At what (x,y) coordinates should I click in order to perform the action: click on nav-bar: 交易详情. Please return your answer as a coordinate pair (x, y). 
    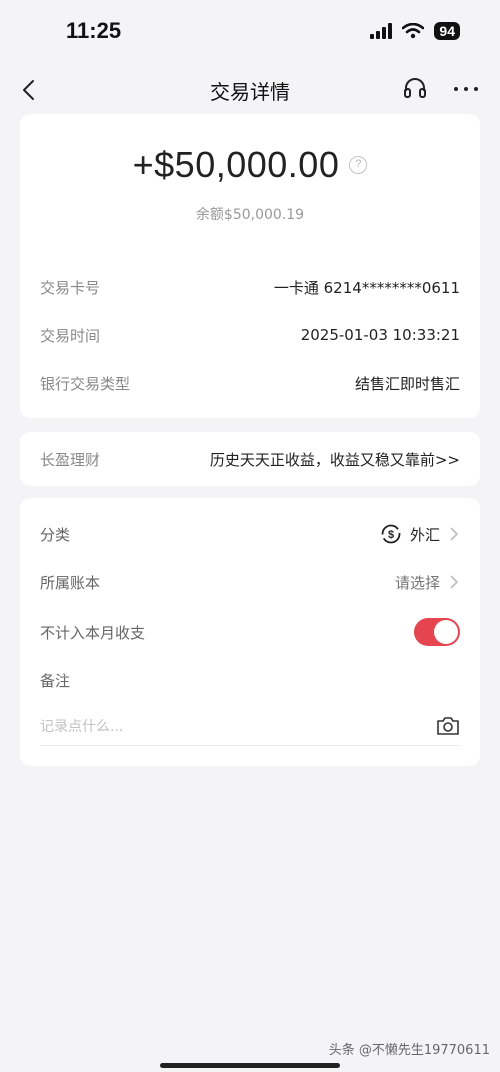
    Looking at the image, I should click on (250, 90).